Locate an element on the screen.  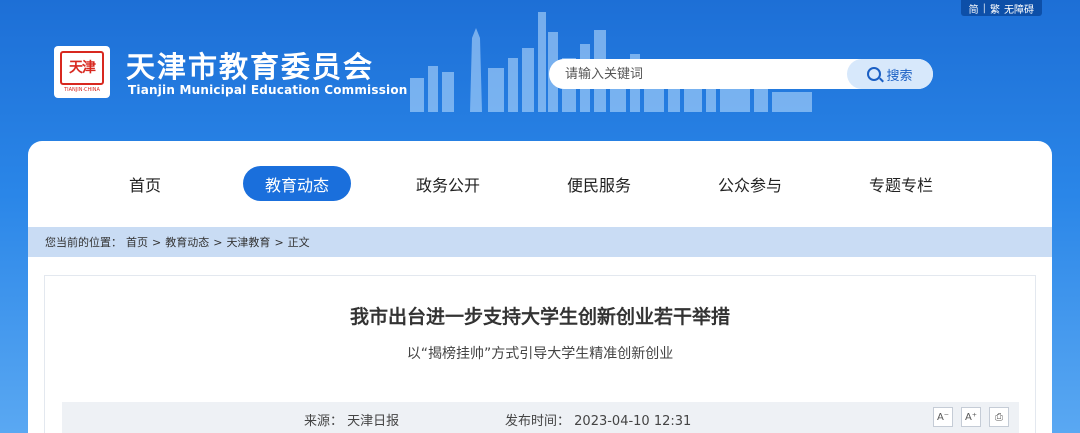
search-box: 搜索 is located at coordinates (741, 74).